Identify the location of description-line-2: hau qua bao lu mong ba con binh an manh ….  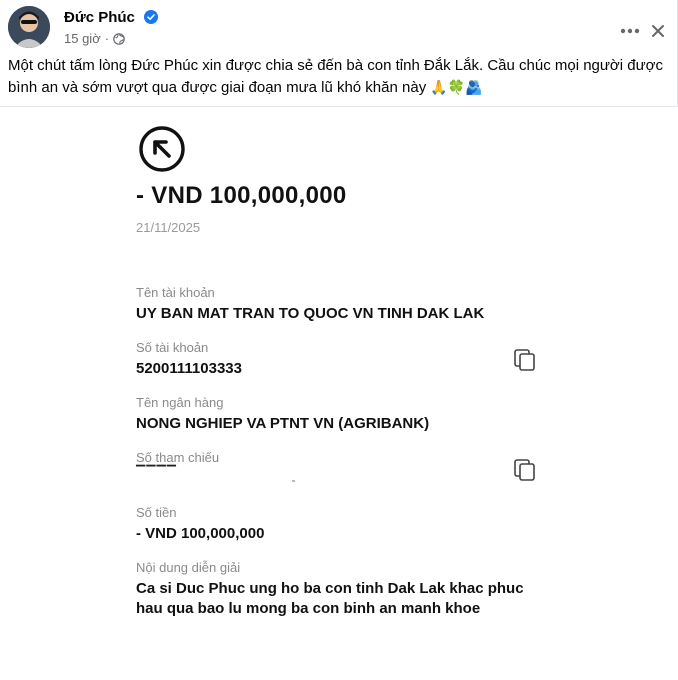
(308, 608).